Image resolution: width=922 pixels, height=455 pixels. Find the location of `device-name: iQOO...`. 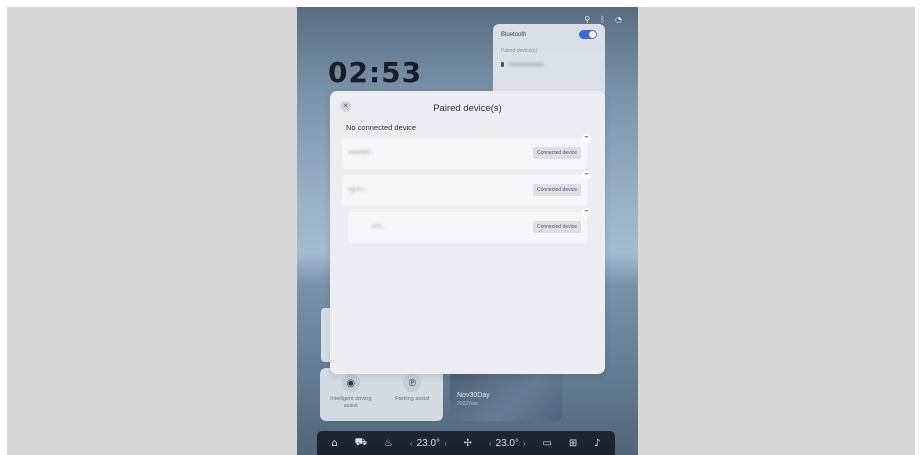

device-name: iQOO... is located at coordinates (358, 190).